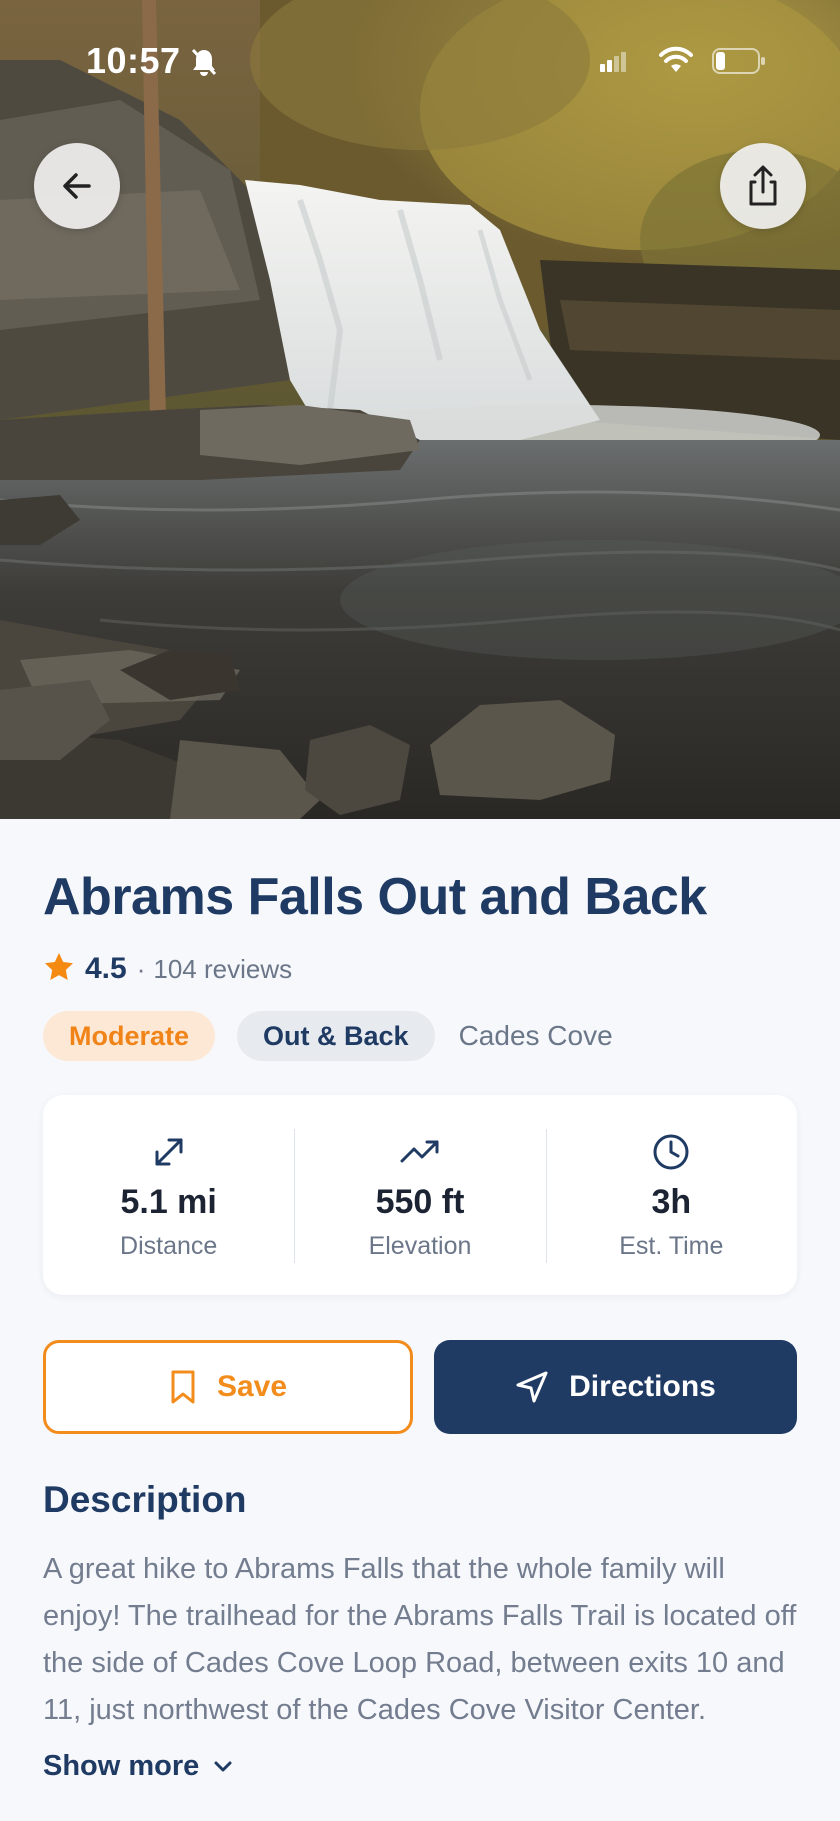 The height and width of the screenshot is (1821, 840). I want to click on save-button-label: Save, so click(252, 1386).